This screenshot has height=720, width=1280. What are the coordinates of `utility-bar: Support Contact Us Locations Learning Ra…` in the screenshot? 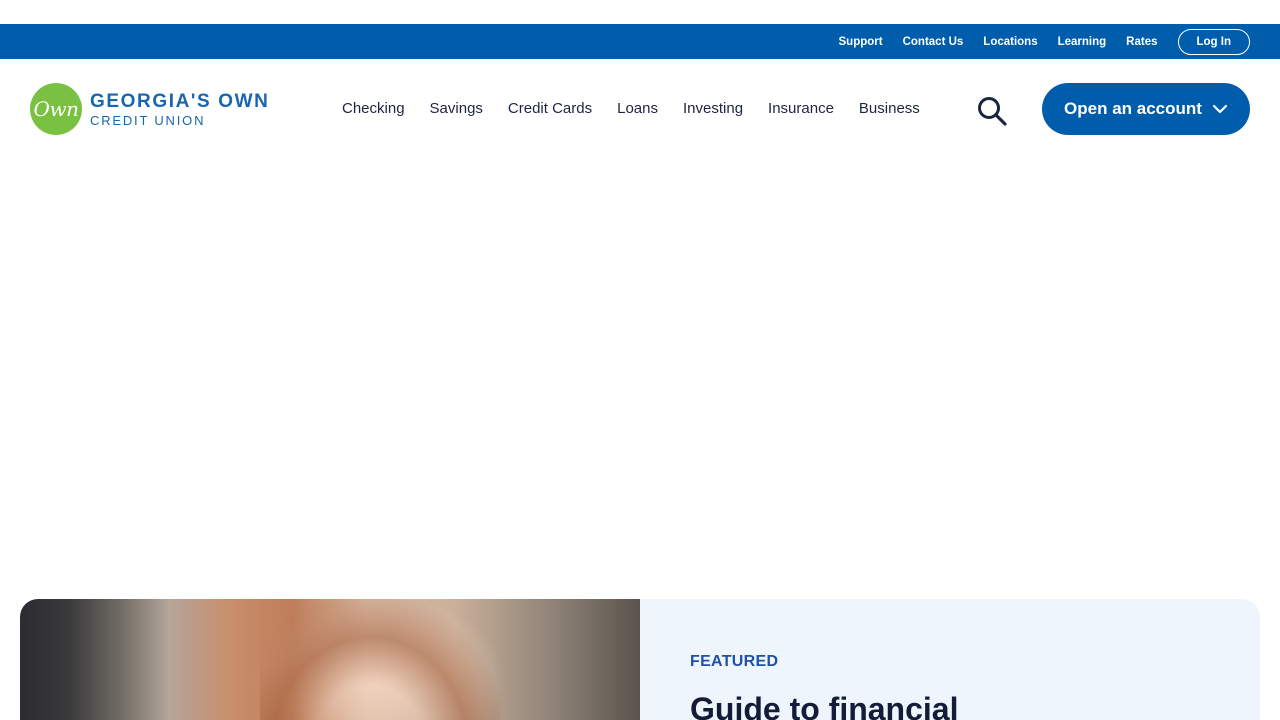 It's located at (640, 41).